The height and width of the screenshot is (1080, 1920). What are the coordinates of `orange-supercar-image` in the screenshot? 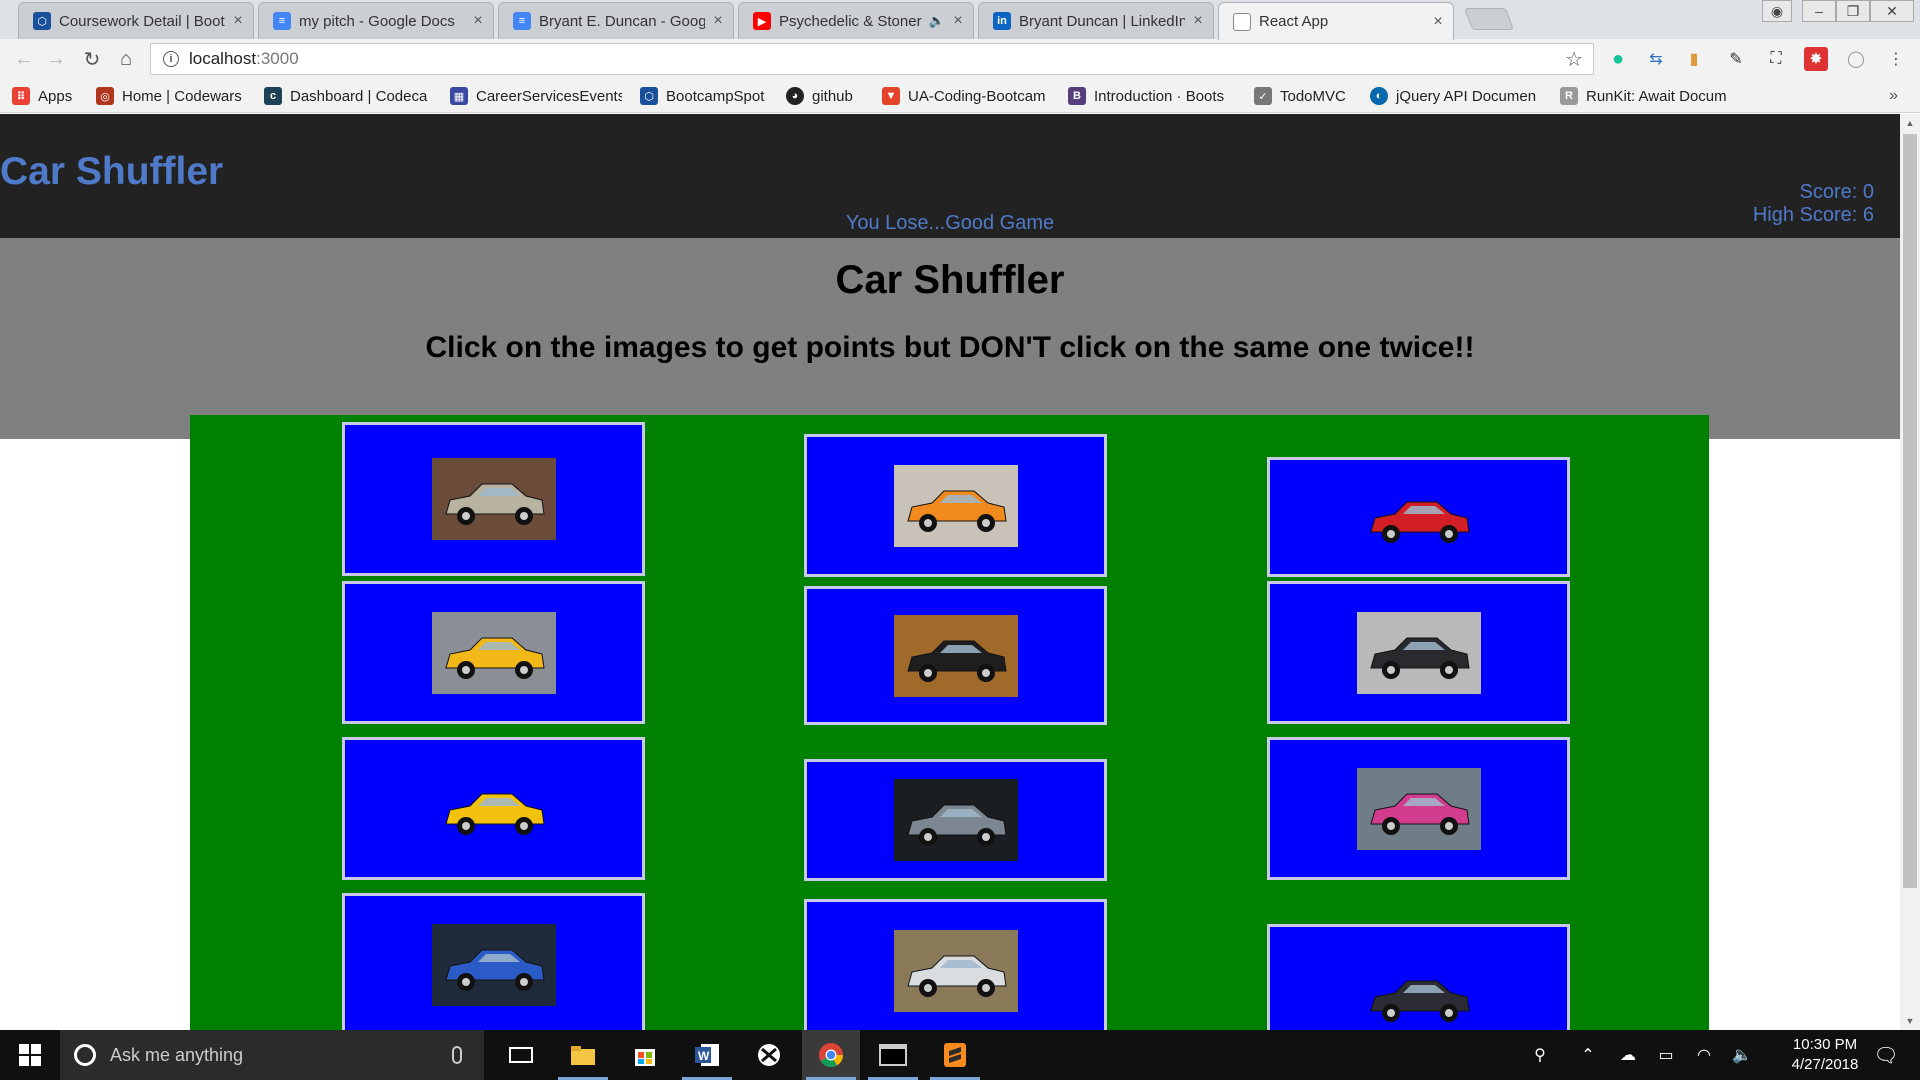 It's located at (955, 505).